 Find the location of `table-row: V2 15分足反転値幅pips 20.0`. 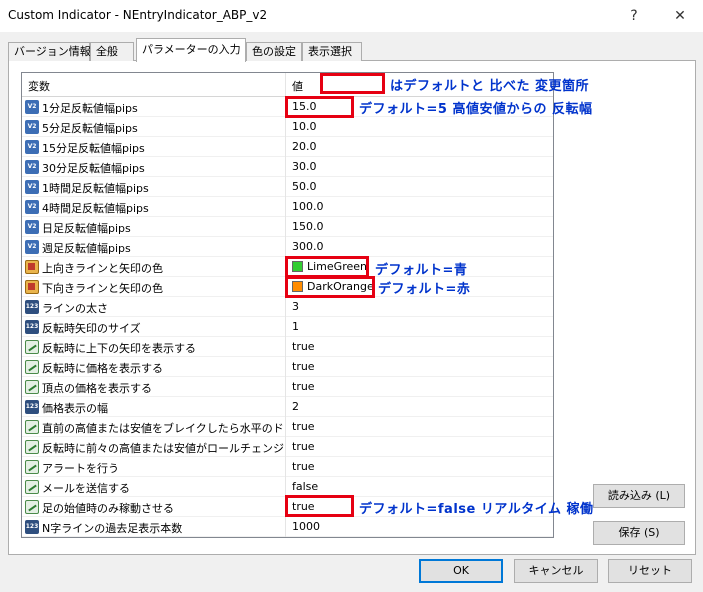

table-row: V2 15分足反転値幅pips 20.0 is located at coordinates (287, 147).